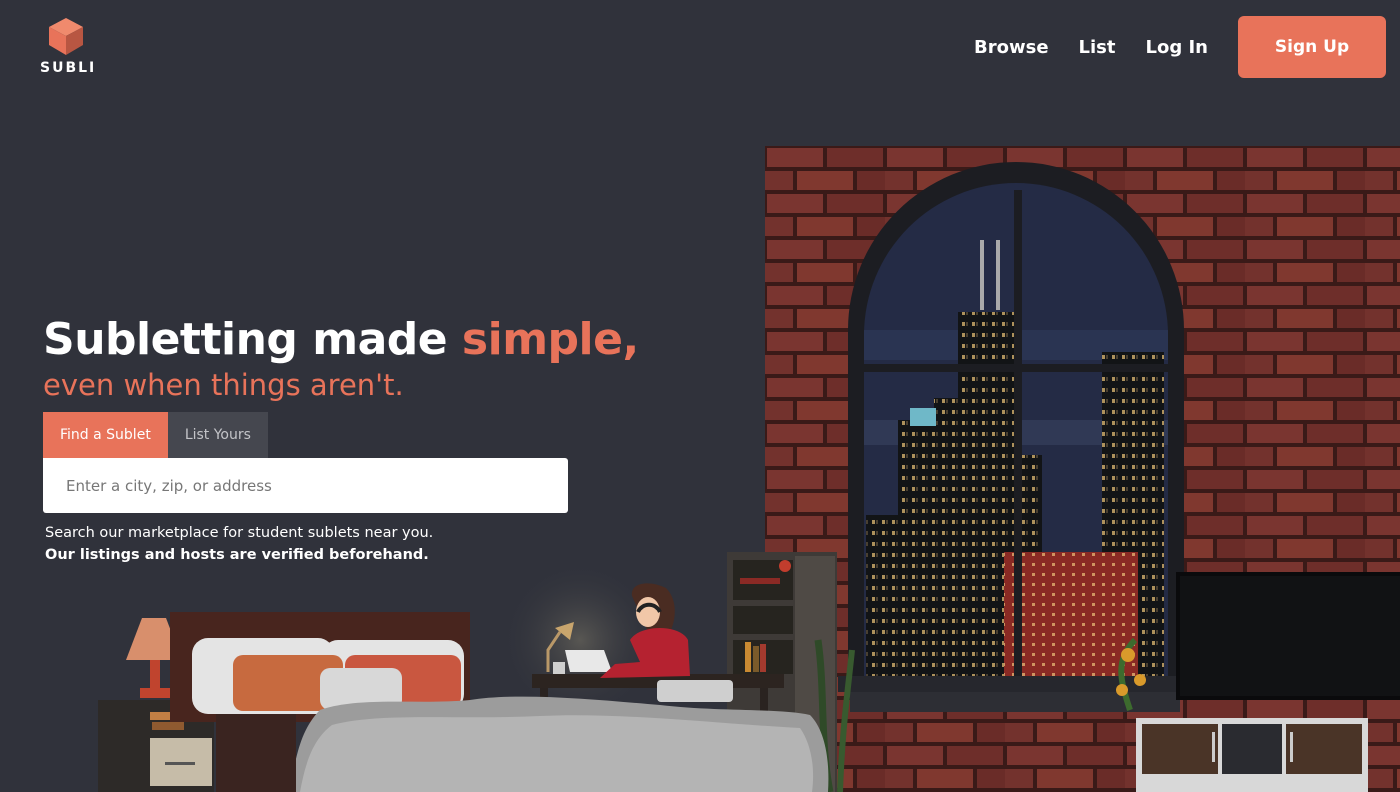 The image size is (1400, 792). I want to click on nav-list-link: List, so click(1097, 47).